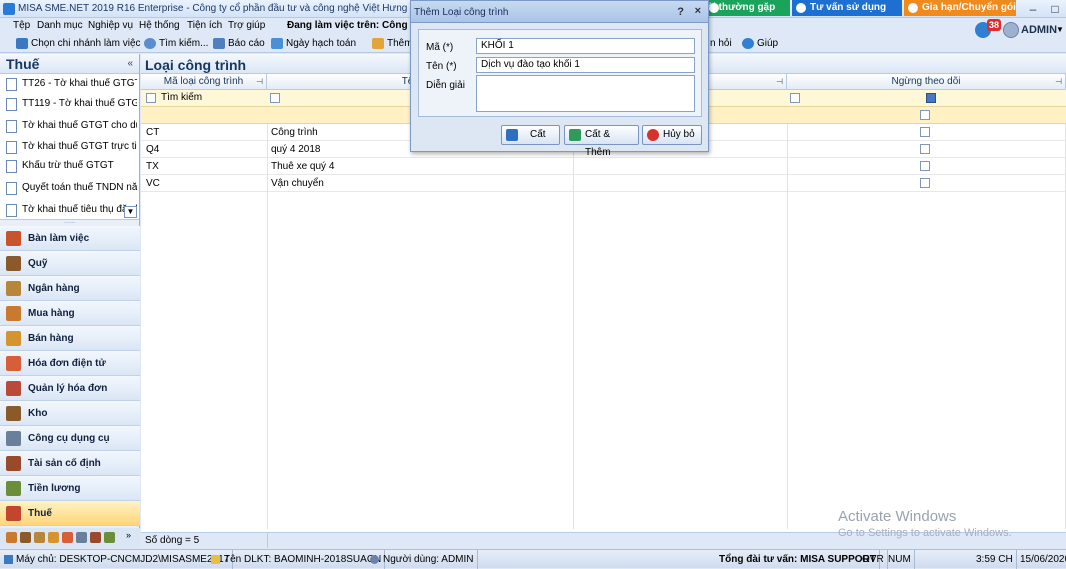  Describe the element at coordinates (585, 93) in the screenshot. I see `description-textarea` at that location.